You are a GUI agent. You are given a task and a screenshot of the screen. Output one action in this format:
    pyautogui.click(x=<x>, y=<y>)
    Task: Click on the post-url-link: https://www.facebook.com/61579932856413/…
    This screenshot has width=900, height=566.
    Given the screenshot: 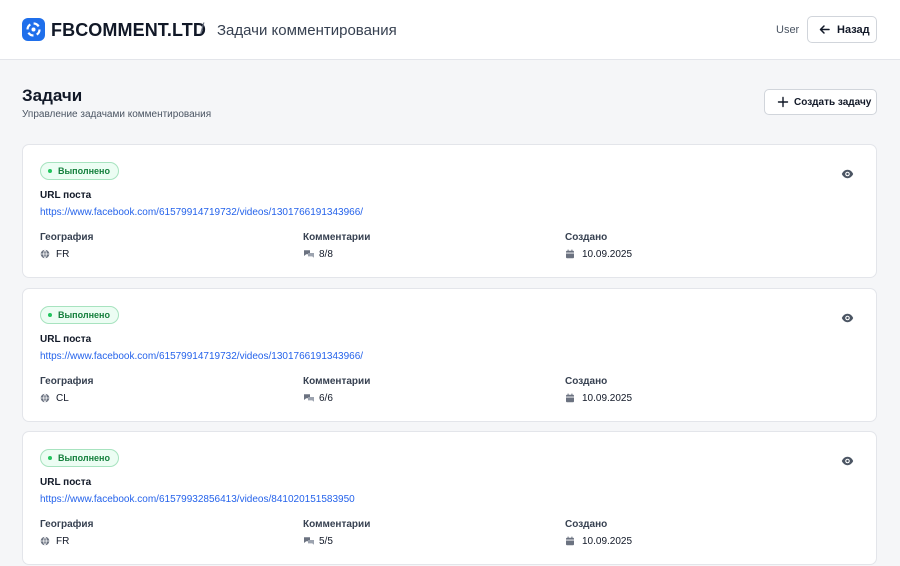 What is the action you would take?
    pyautogui.click(x=197, y=500)
    